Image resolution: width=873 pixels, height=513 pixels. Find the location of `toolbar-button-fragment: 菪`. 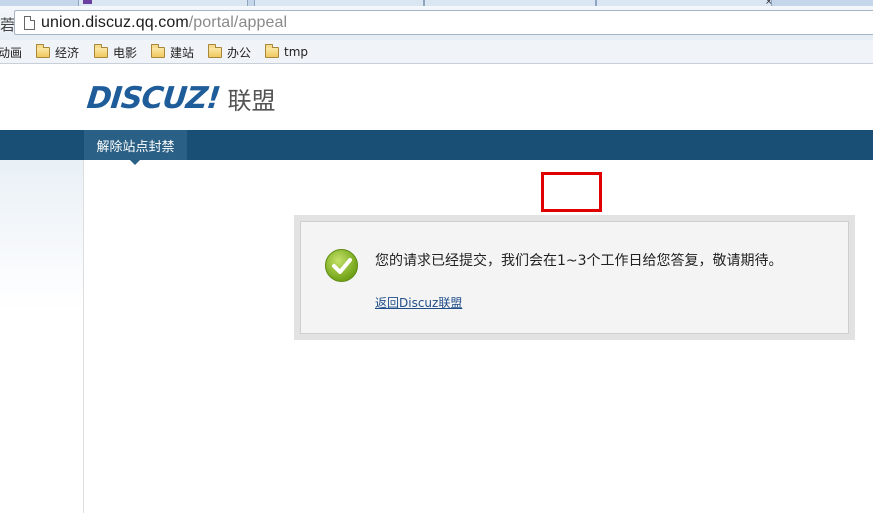

toolbar-button-fragment: 菪 is located at coordinates (7, 24).